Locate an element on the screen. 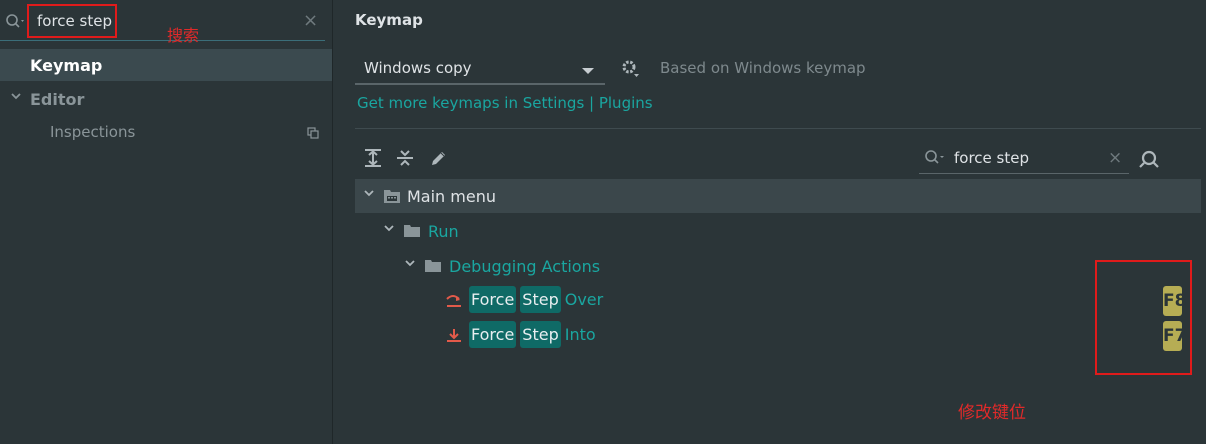 The width and height of the screenshot is (1206, 444). tree-node-label: Main menu is located at coordinates (451, 196).